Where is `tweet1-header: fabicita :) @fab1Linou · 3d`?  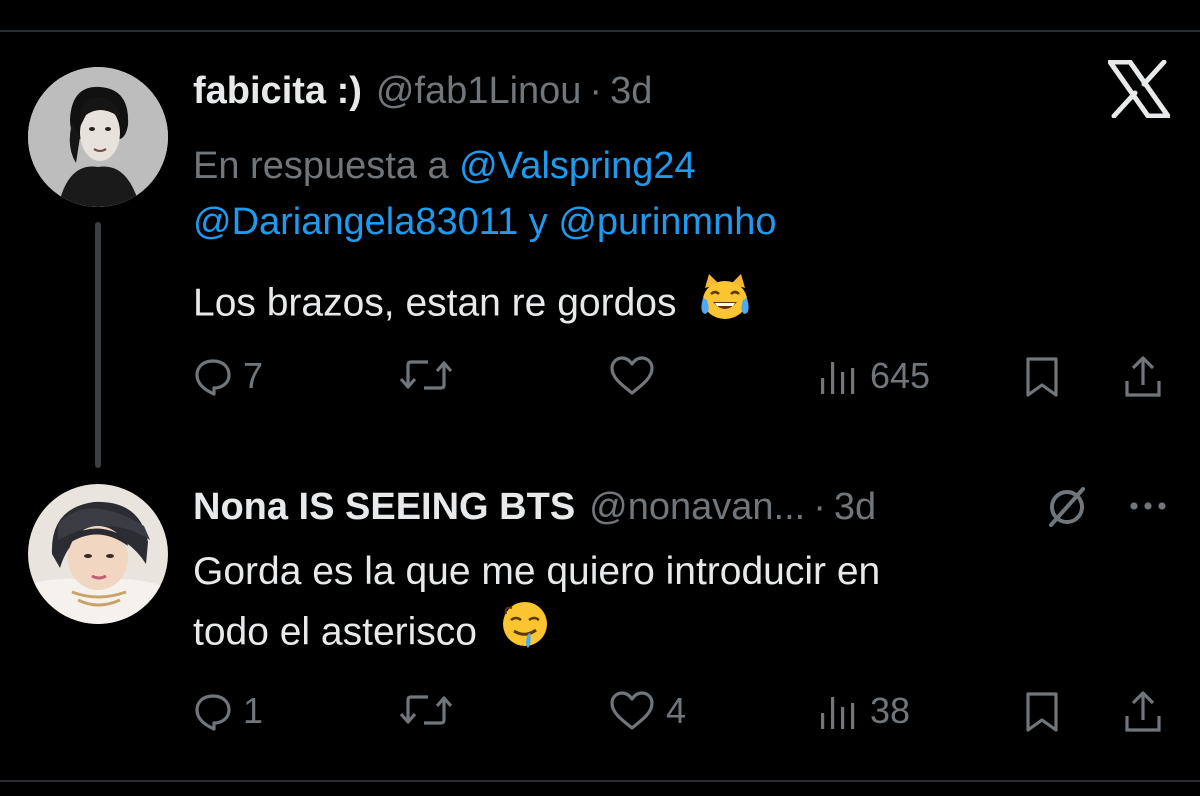 tweet1-header: fabicita :) @fab1Linou · 3d is located at coordinates (422, 91).